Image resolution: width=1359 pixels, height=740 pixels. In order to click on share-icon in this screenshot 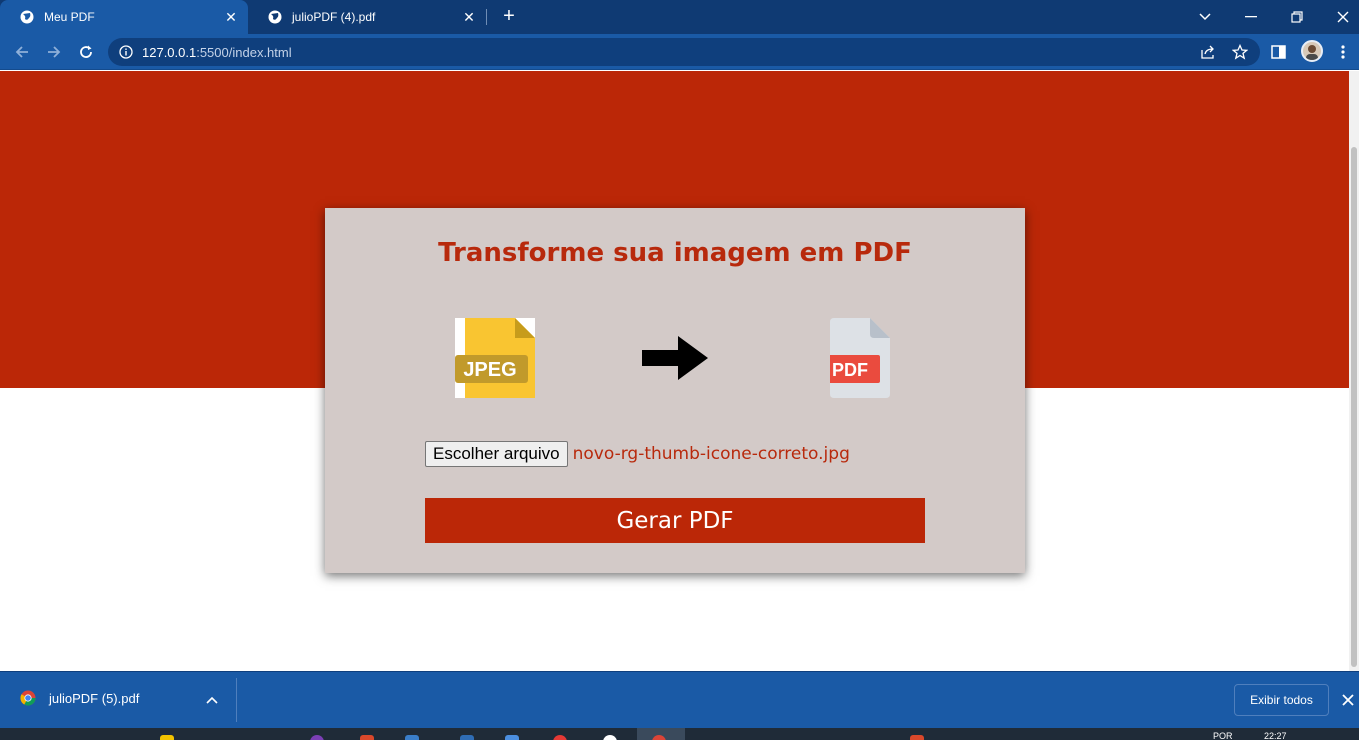, I will do `click(1208, 52)`.